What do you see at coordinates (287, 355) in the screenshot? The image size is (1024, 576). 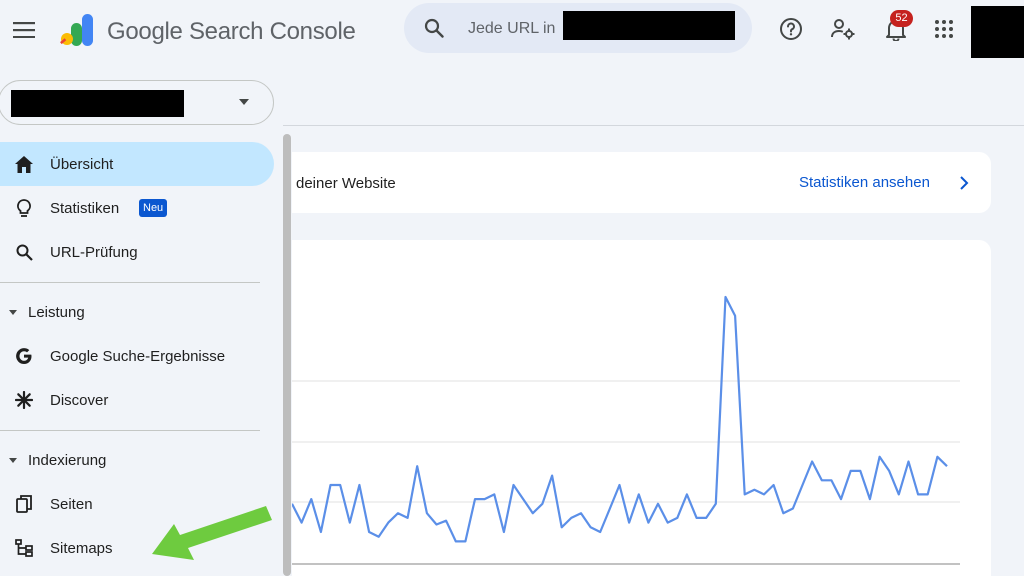 I see `sidebar-scrollbar` at bounding box center [287, 355].